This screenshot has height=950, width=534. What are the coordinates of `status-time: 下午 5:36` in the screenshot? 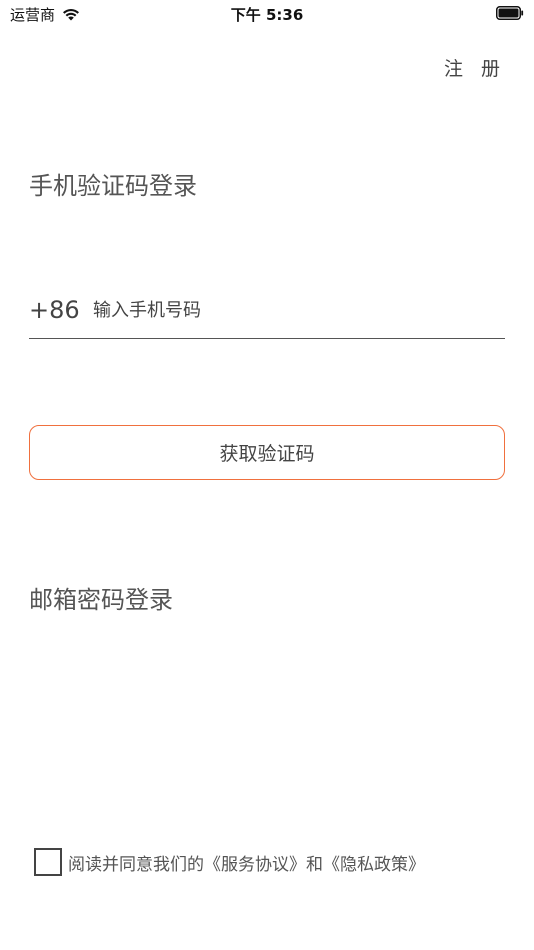 It's located at (267, 15).